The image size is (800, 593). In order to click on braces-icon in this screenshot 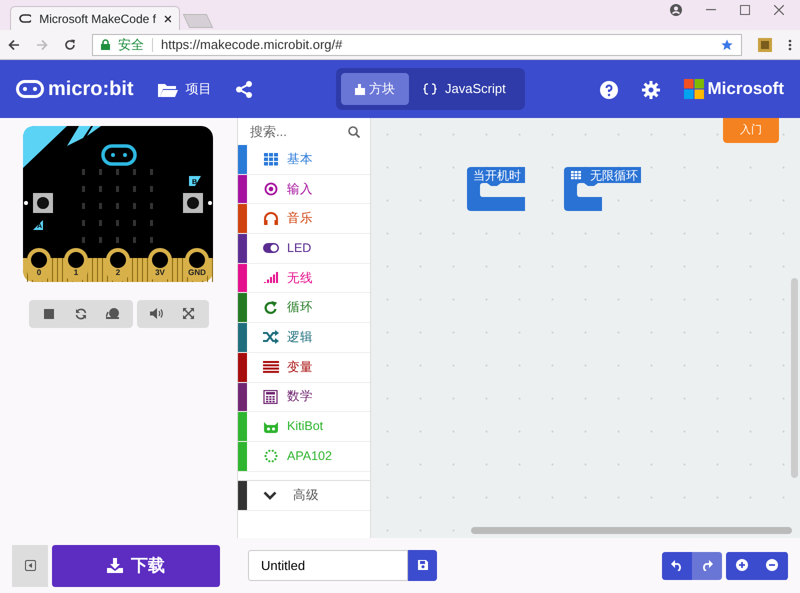, I will do `click(430, 89)`.